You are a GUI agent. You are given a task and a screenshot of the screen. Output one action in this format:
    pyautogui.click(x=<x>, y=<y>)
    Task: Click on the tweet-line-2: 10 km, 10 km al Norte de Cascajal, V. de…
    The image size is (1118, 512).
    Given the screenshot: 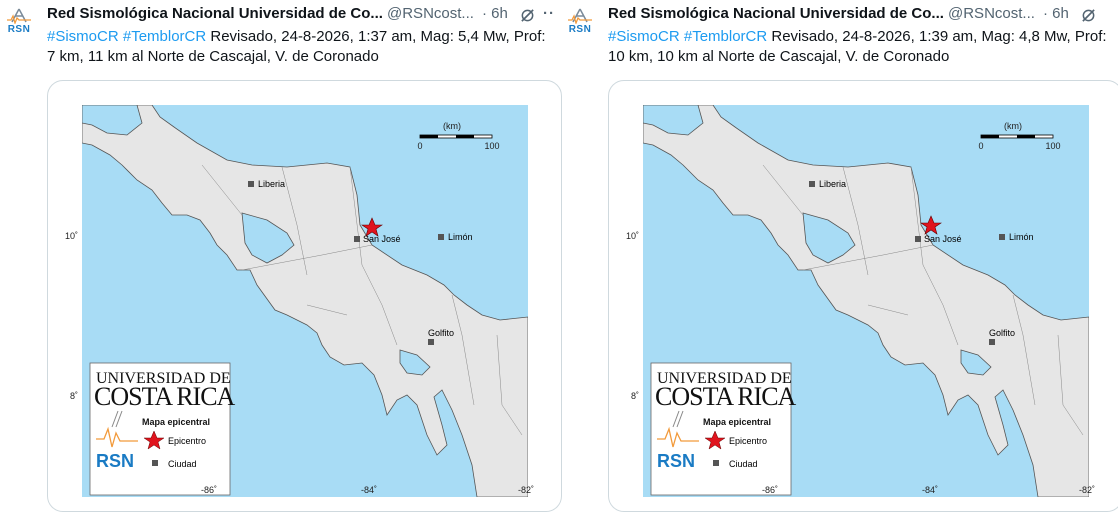 What is the action you would take?
    pyautogui.click(x=779, y=56)
    